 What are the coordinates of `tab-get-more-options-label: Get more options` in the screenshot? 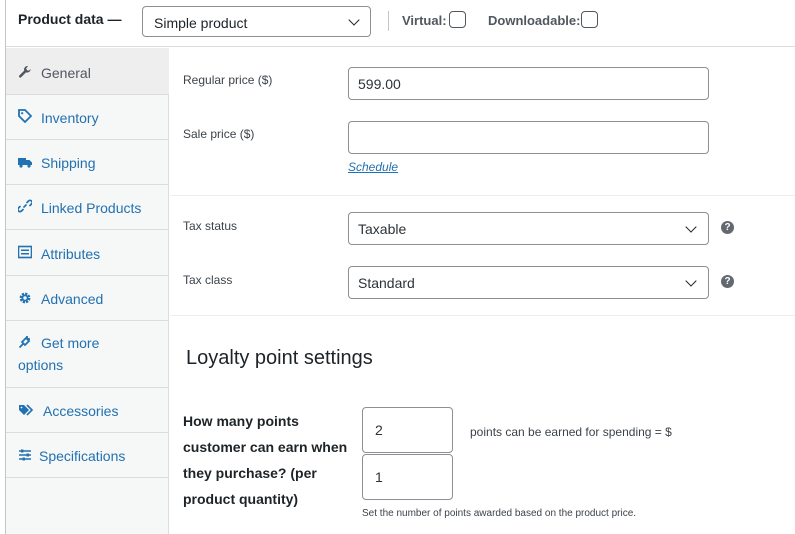 It's located at (59, 354).